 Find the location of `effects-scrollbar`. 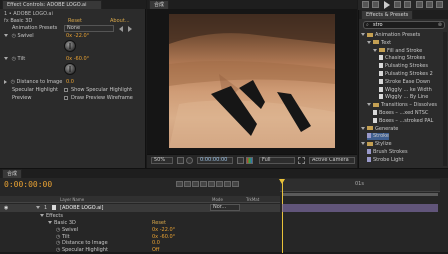

effects-scrollbar is located at coordinates (445, 99).